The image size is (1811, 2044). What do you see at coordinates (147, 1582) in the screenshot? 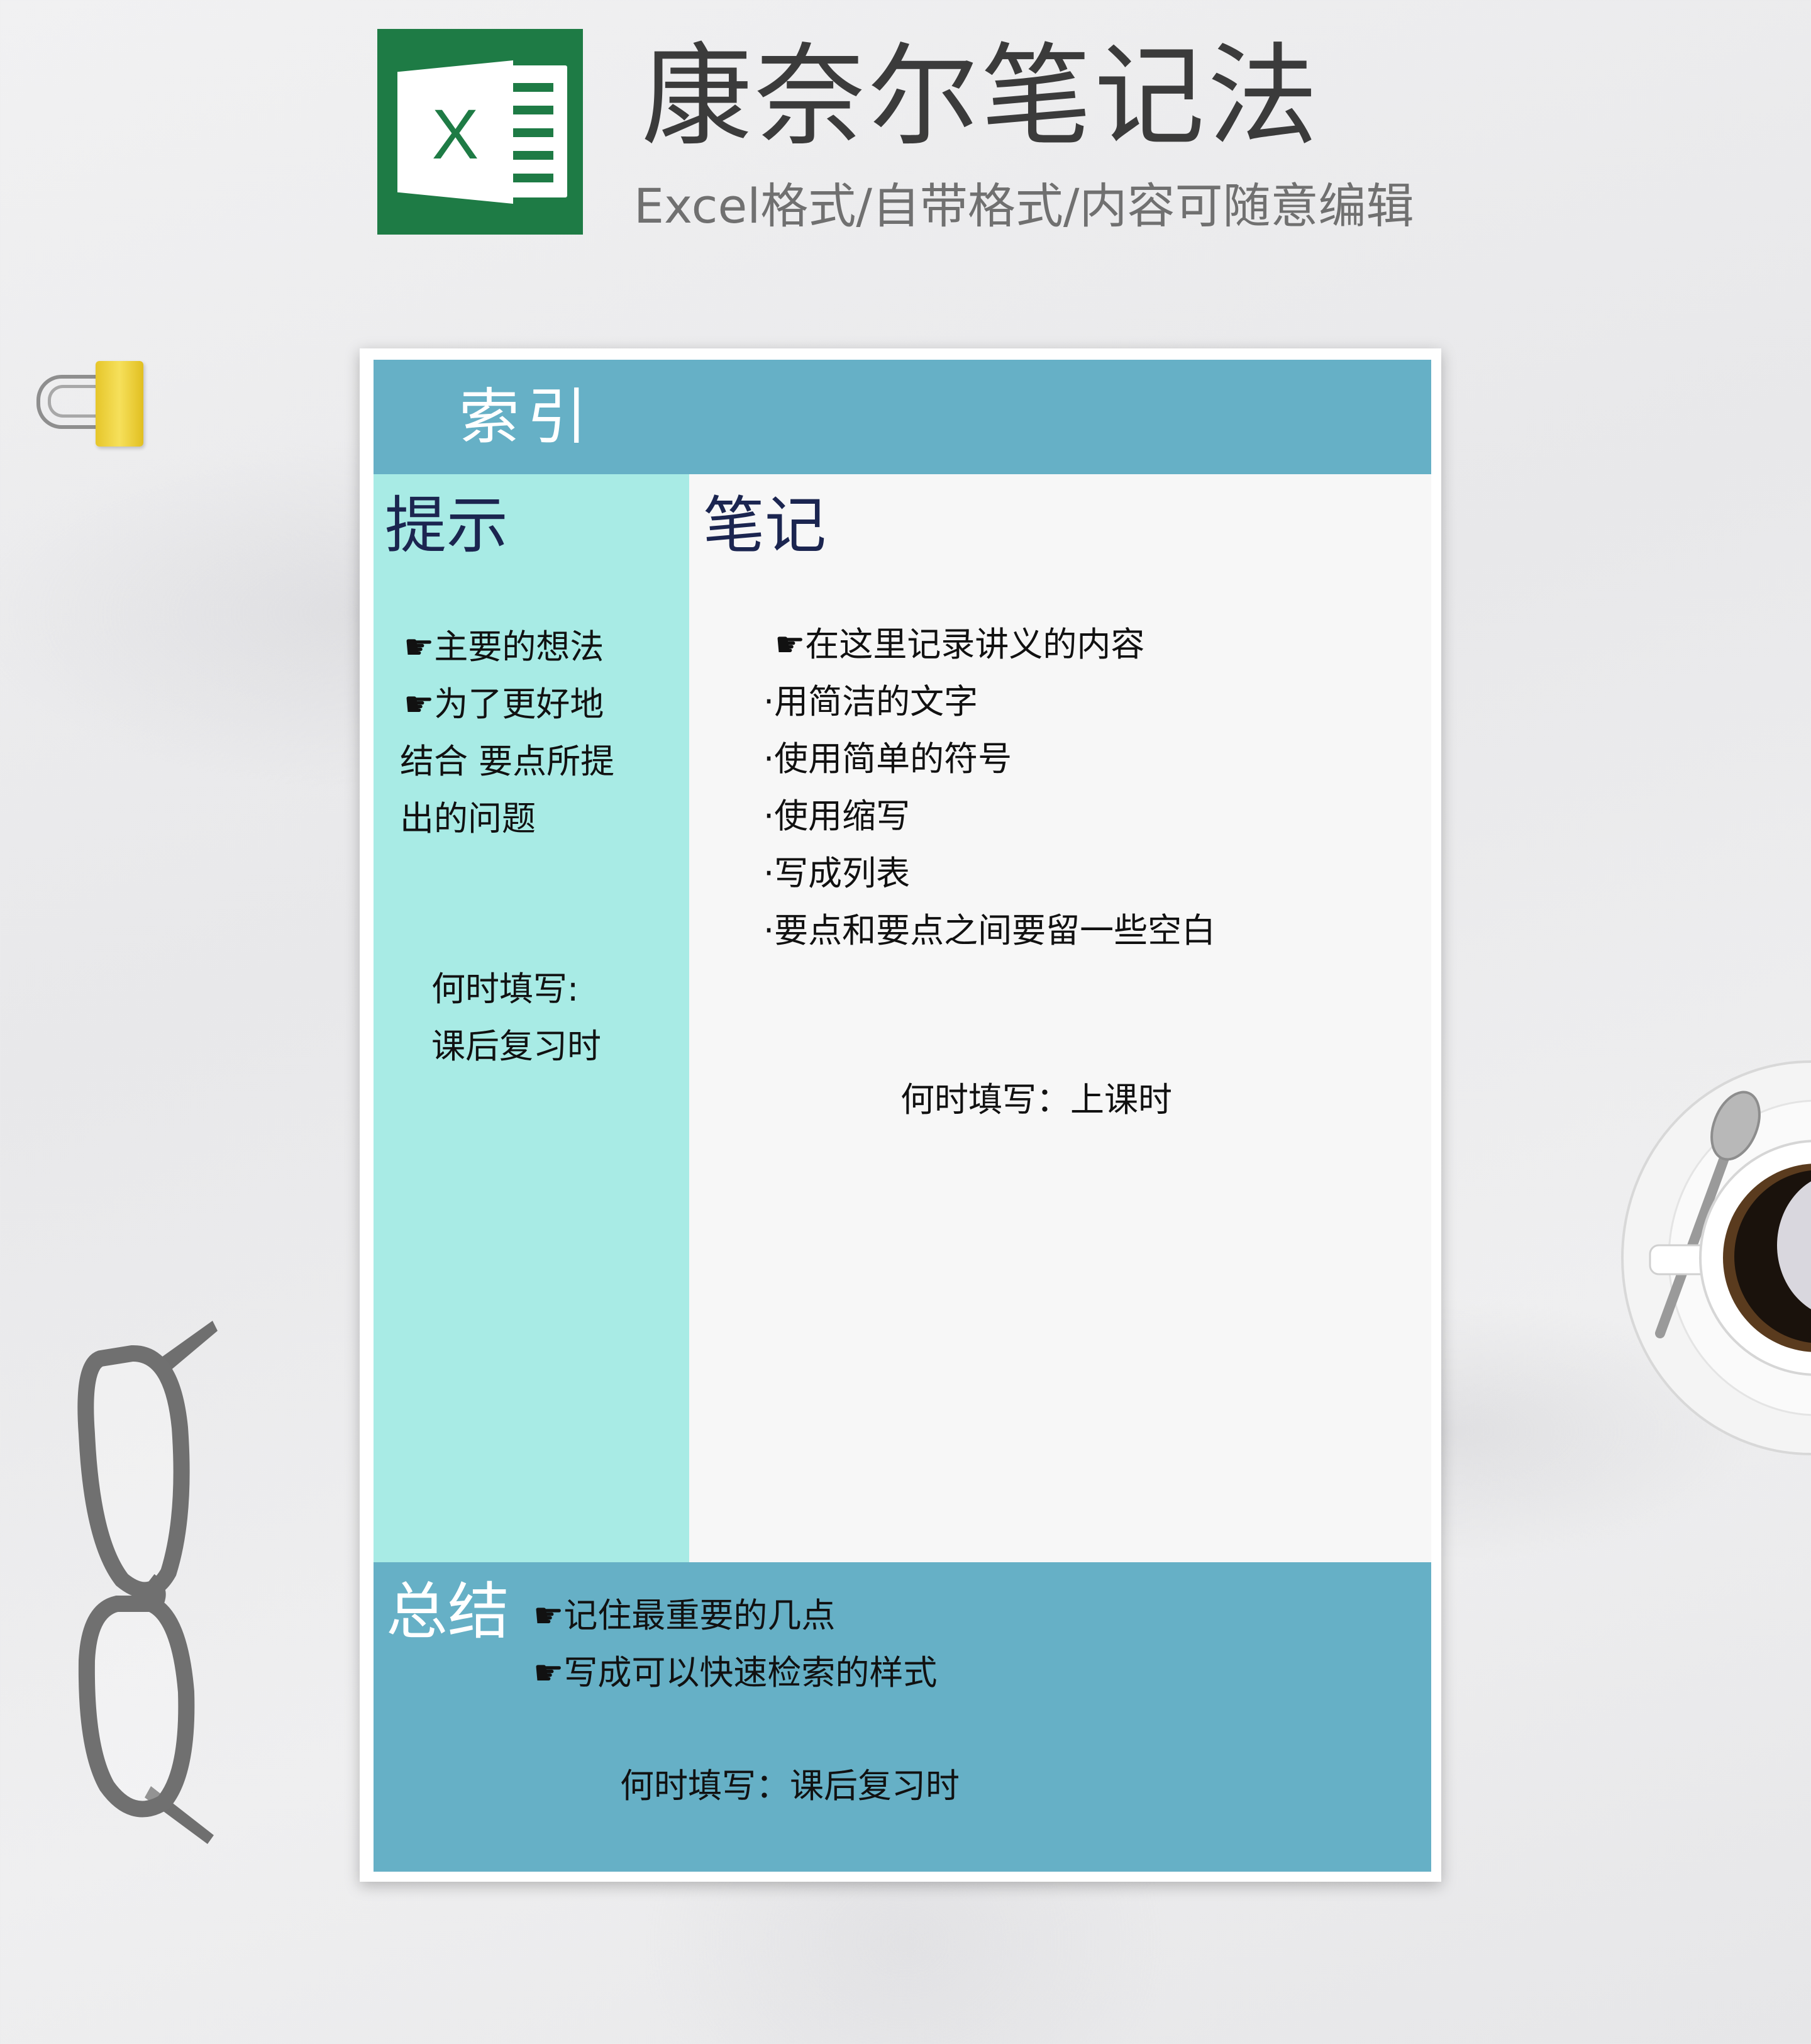
I see `eyeglasses-icon` at bounding box center [147, 1582].